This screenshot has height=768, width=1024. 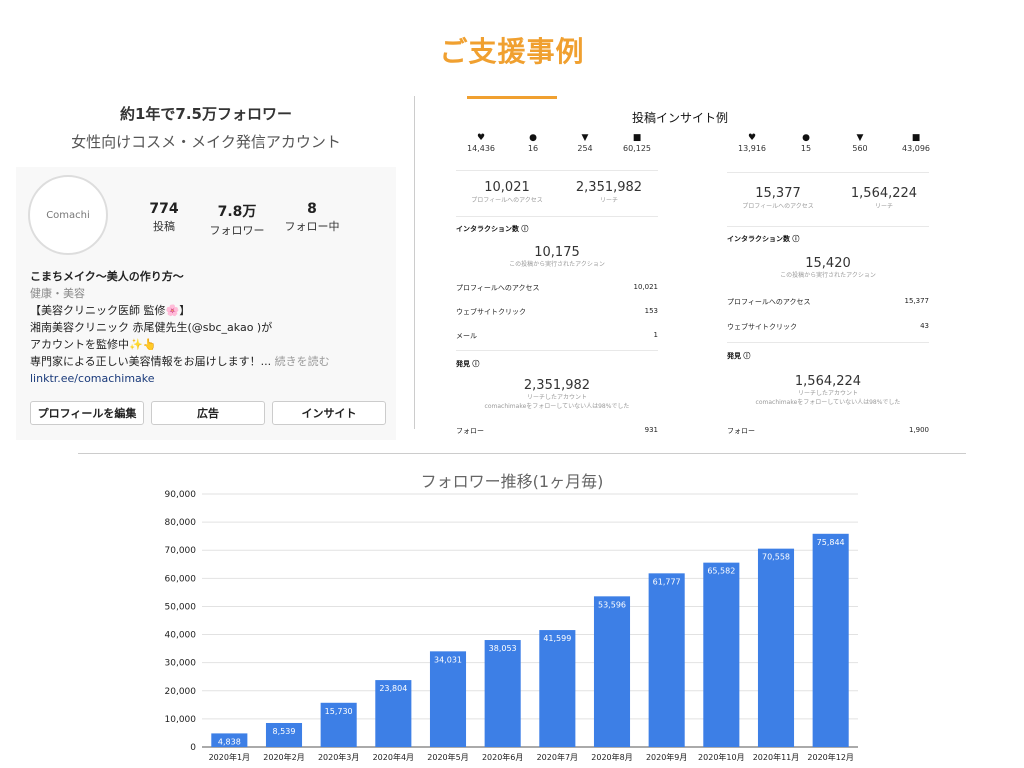 What do you see at coordinates (193, 748) in the screenshot?
I see `y-tick-label: 0` at bounding box center [193, 748].